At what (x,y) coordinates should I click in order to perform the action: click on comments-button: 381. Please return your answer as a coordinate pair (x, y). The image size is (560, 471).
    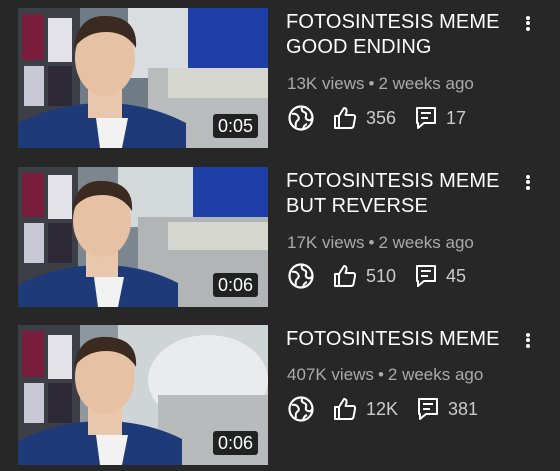
    Looking at the image, I should click on (447, 409).